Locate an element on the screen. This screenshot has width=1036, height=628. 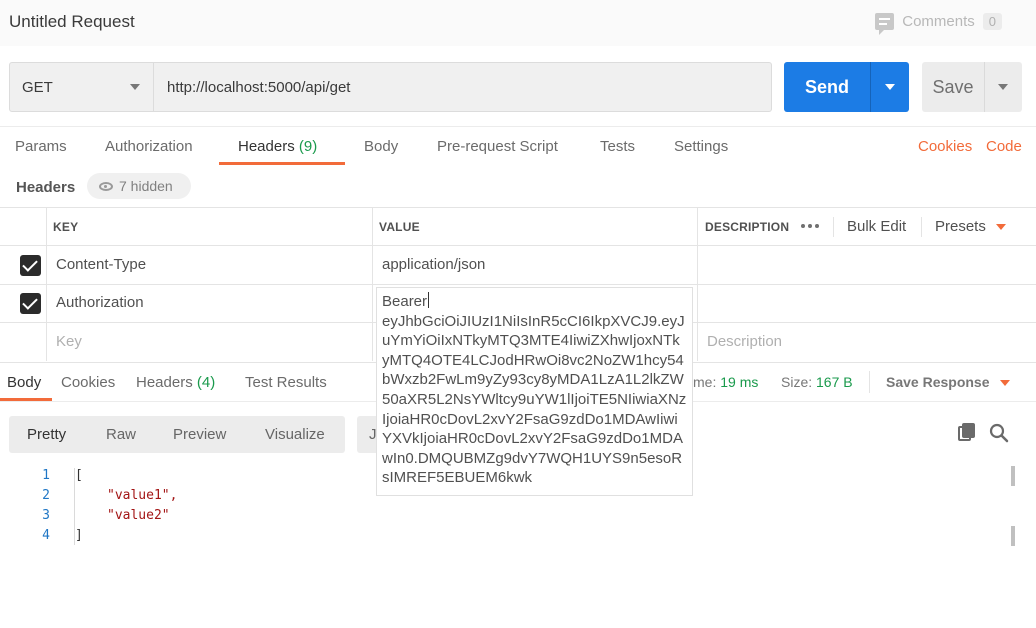
hidden-headers-label: 7 hidden is located at coordinates (146, 186).